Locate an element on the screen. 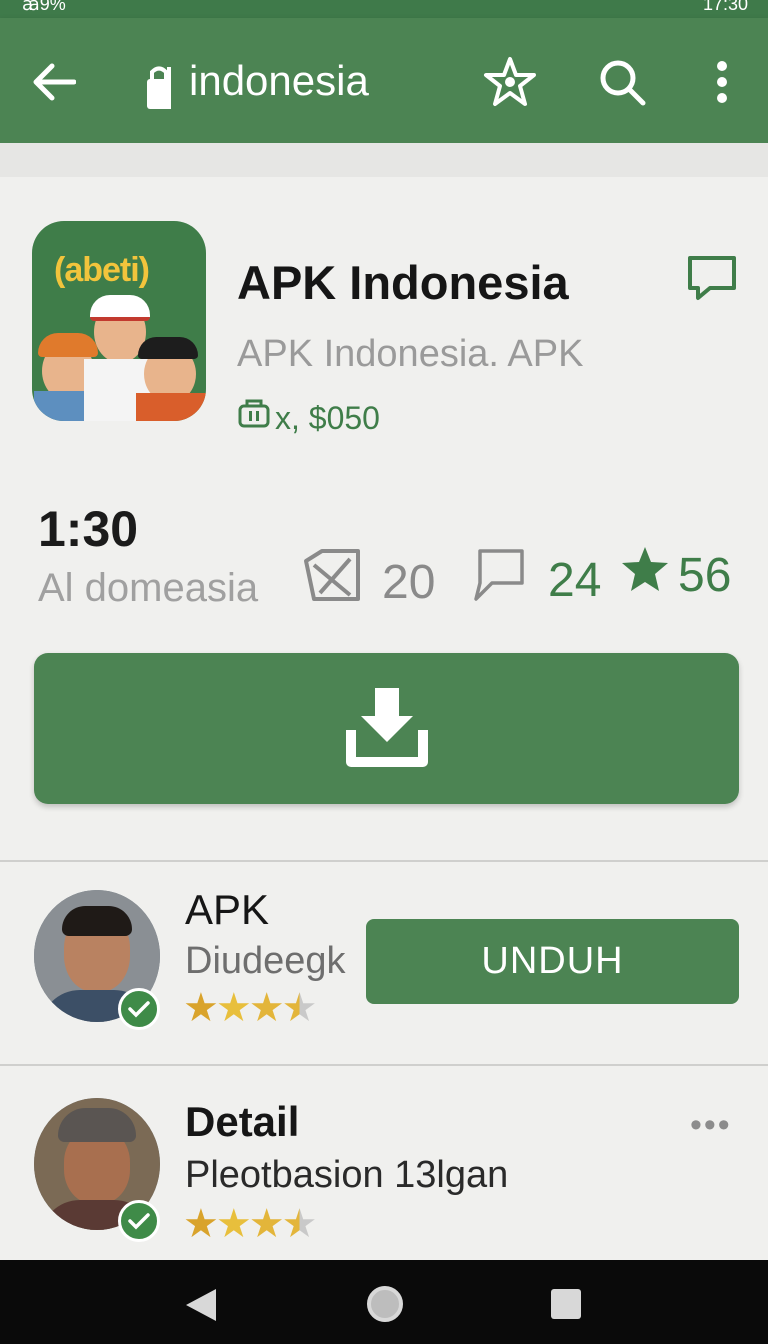  app-price: x, $050 is located at coordinates (308, 418).